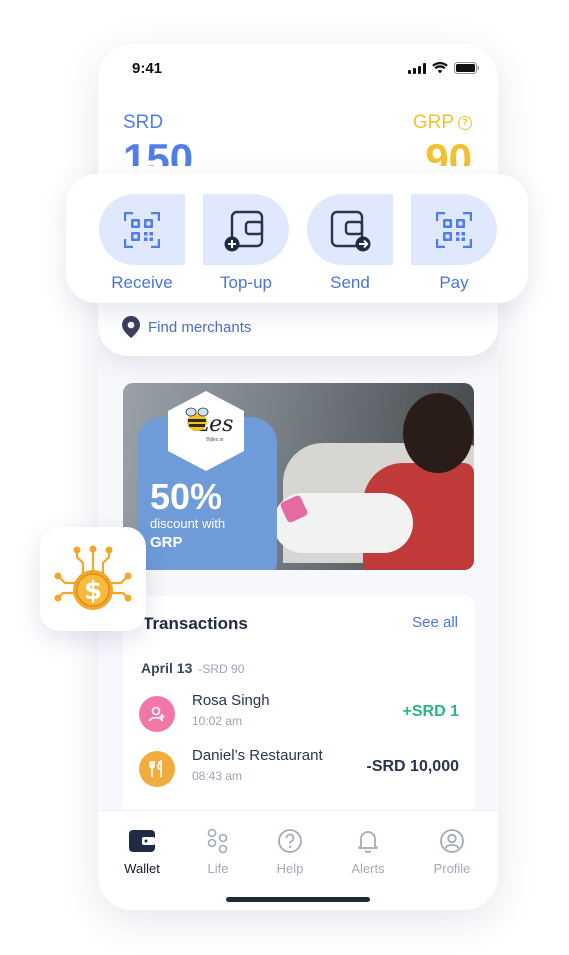 This screenshot has height=955, width=569. I want to click on transaction-time: 08:43 am, so click(217, 776).